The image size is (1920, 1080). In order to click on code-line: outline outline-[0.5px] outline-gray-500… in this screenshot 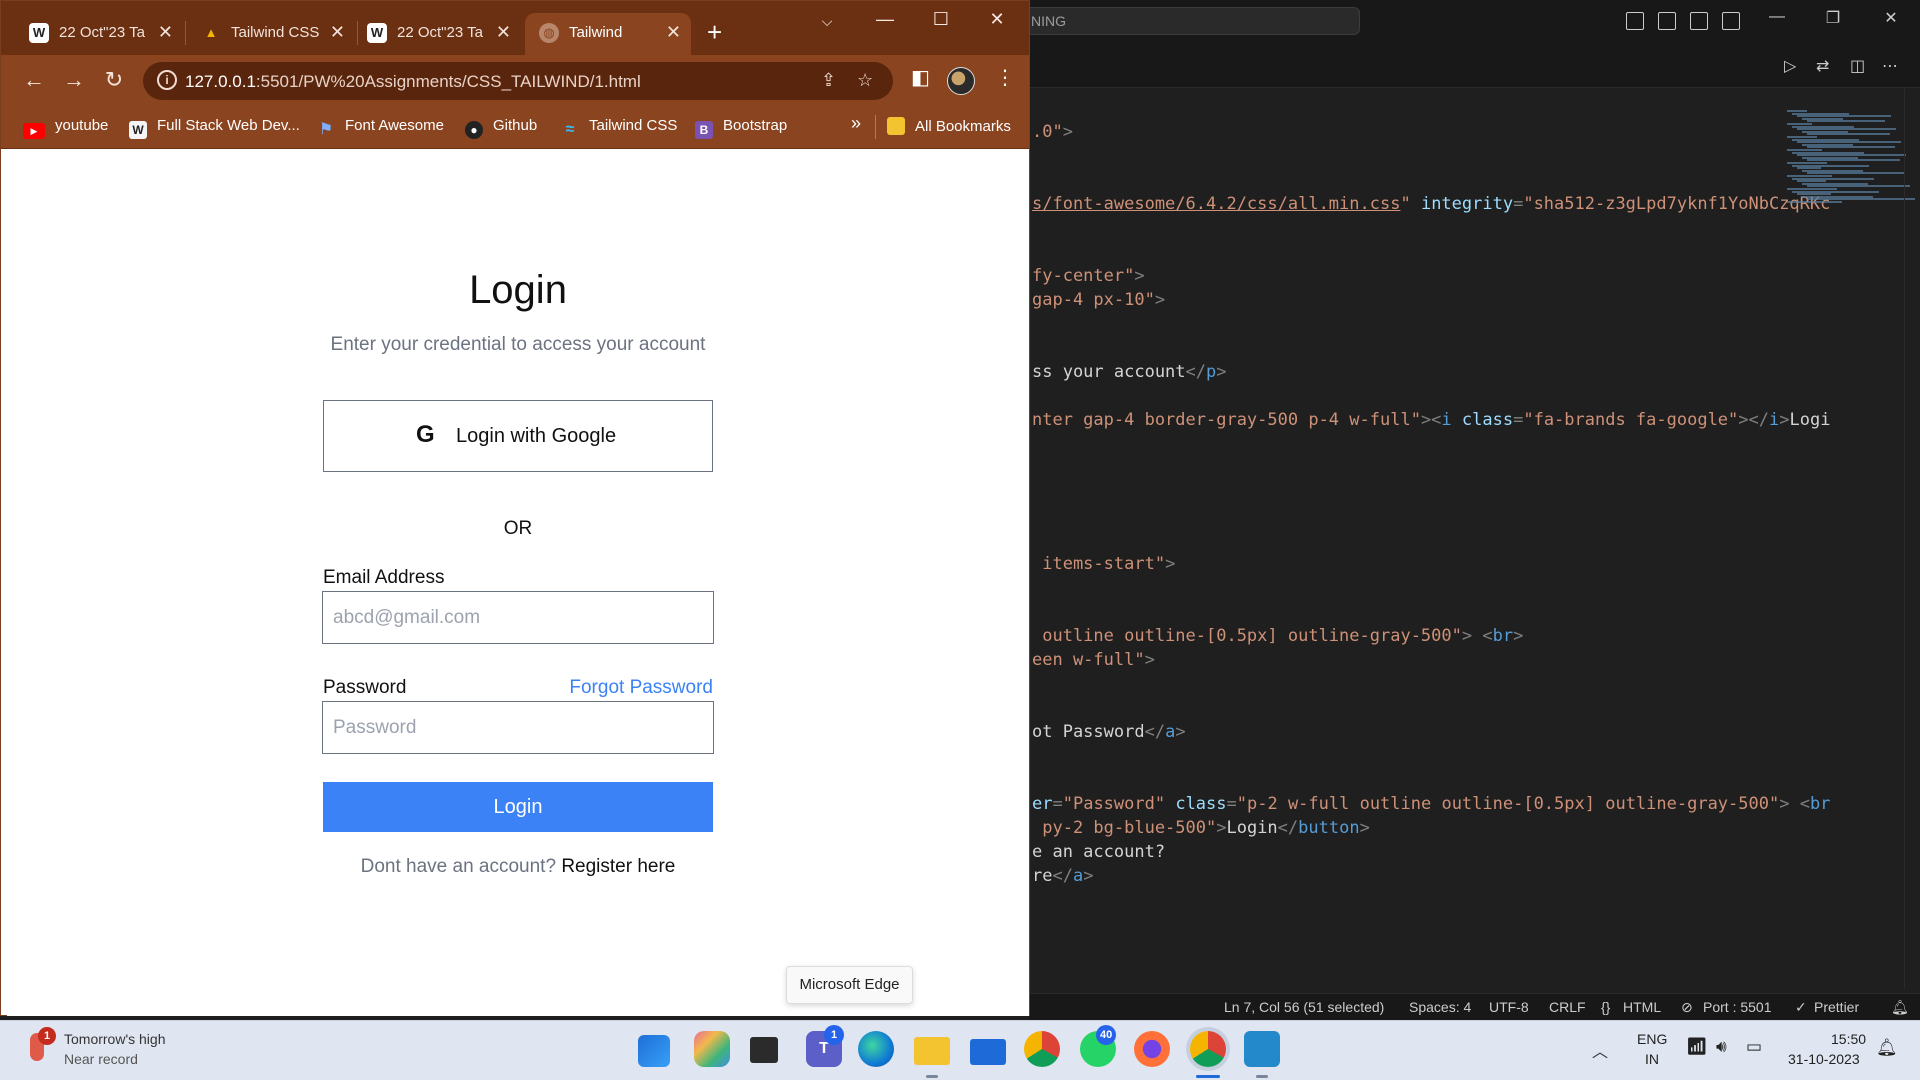, I will do `click(1277, 636)`.